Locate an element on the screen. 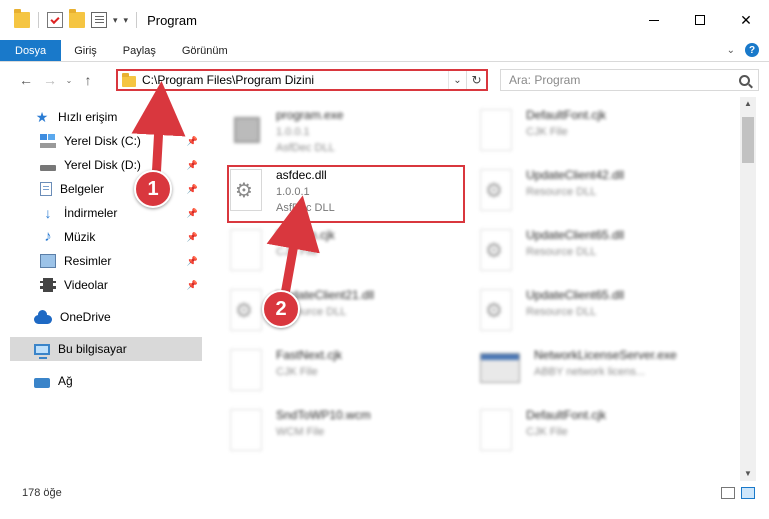 Image resolution: width=769 pixels, height=519 pixels. recent-locations-icon: ⌄ is located at coordinates (69, 80).